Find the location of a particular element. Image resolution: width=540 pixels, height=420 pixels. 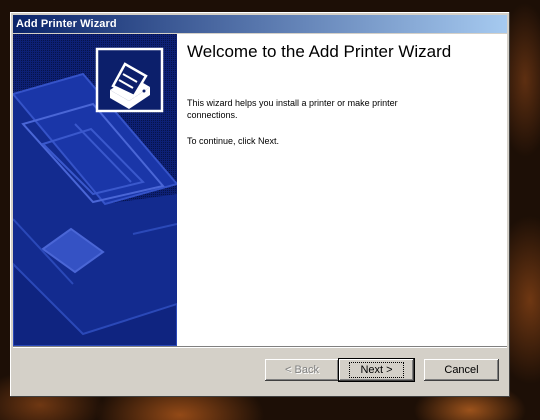

back-button: < Back is located at coordinates (302, 370).